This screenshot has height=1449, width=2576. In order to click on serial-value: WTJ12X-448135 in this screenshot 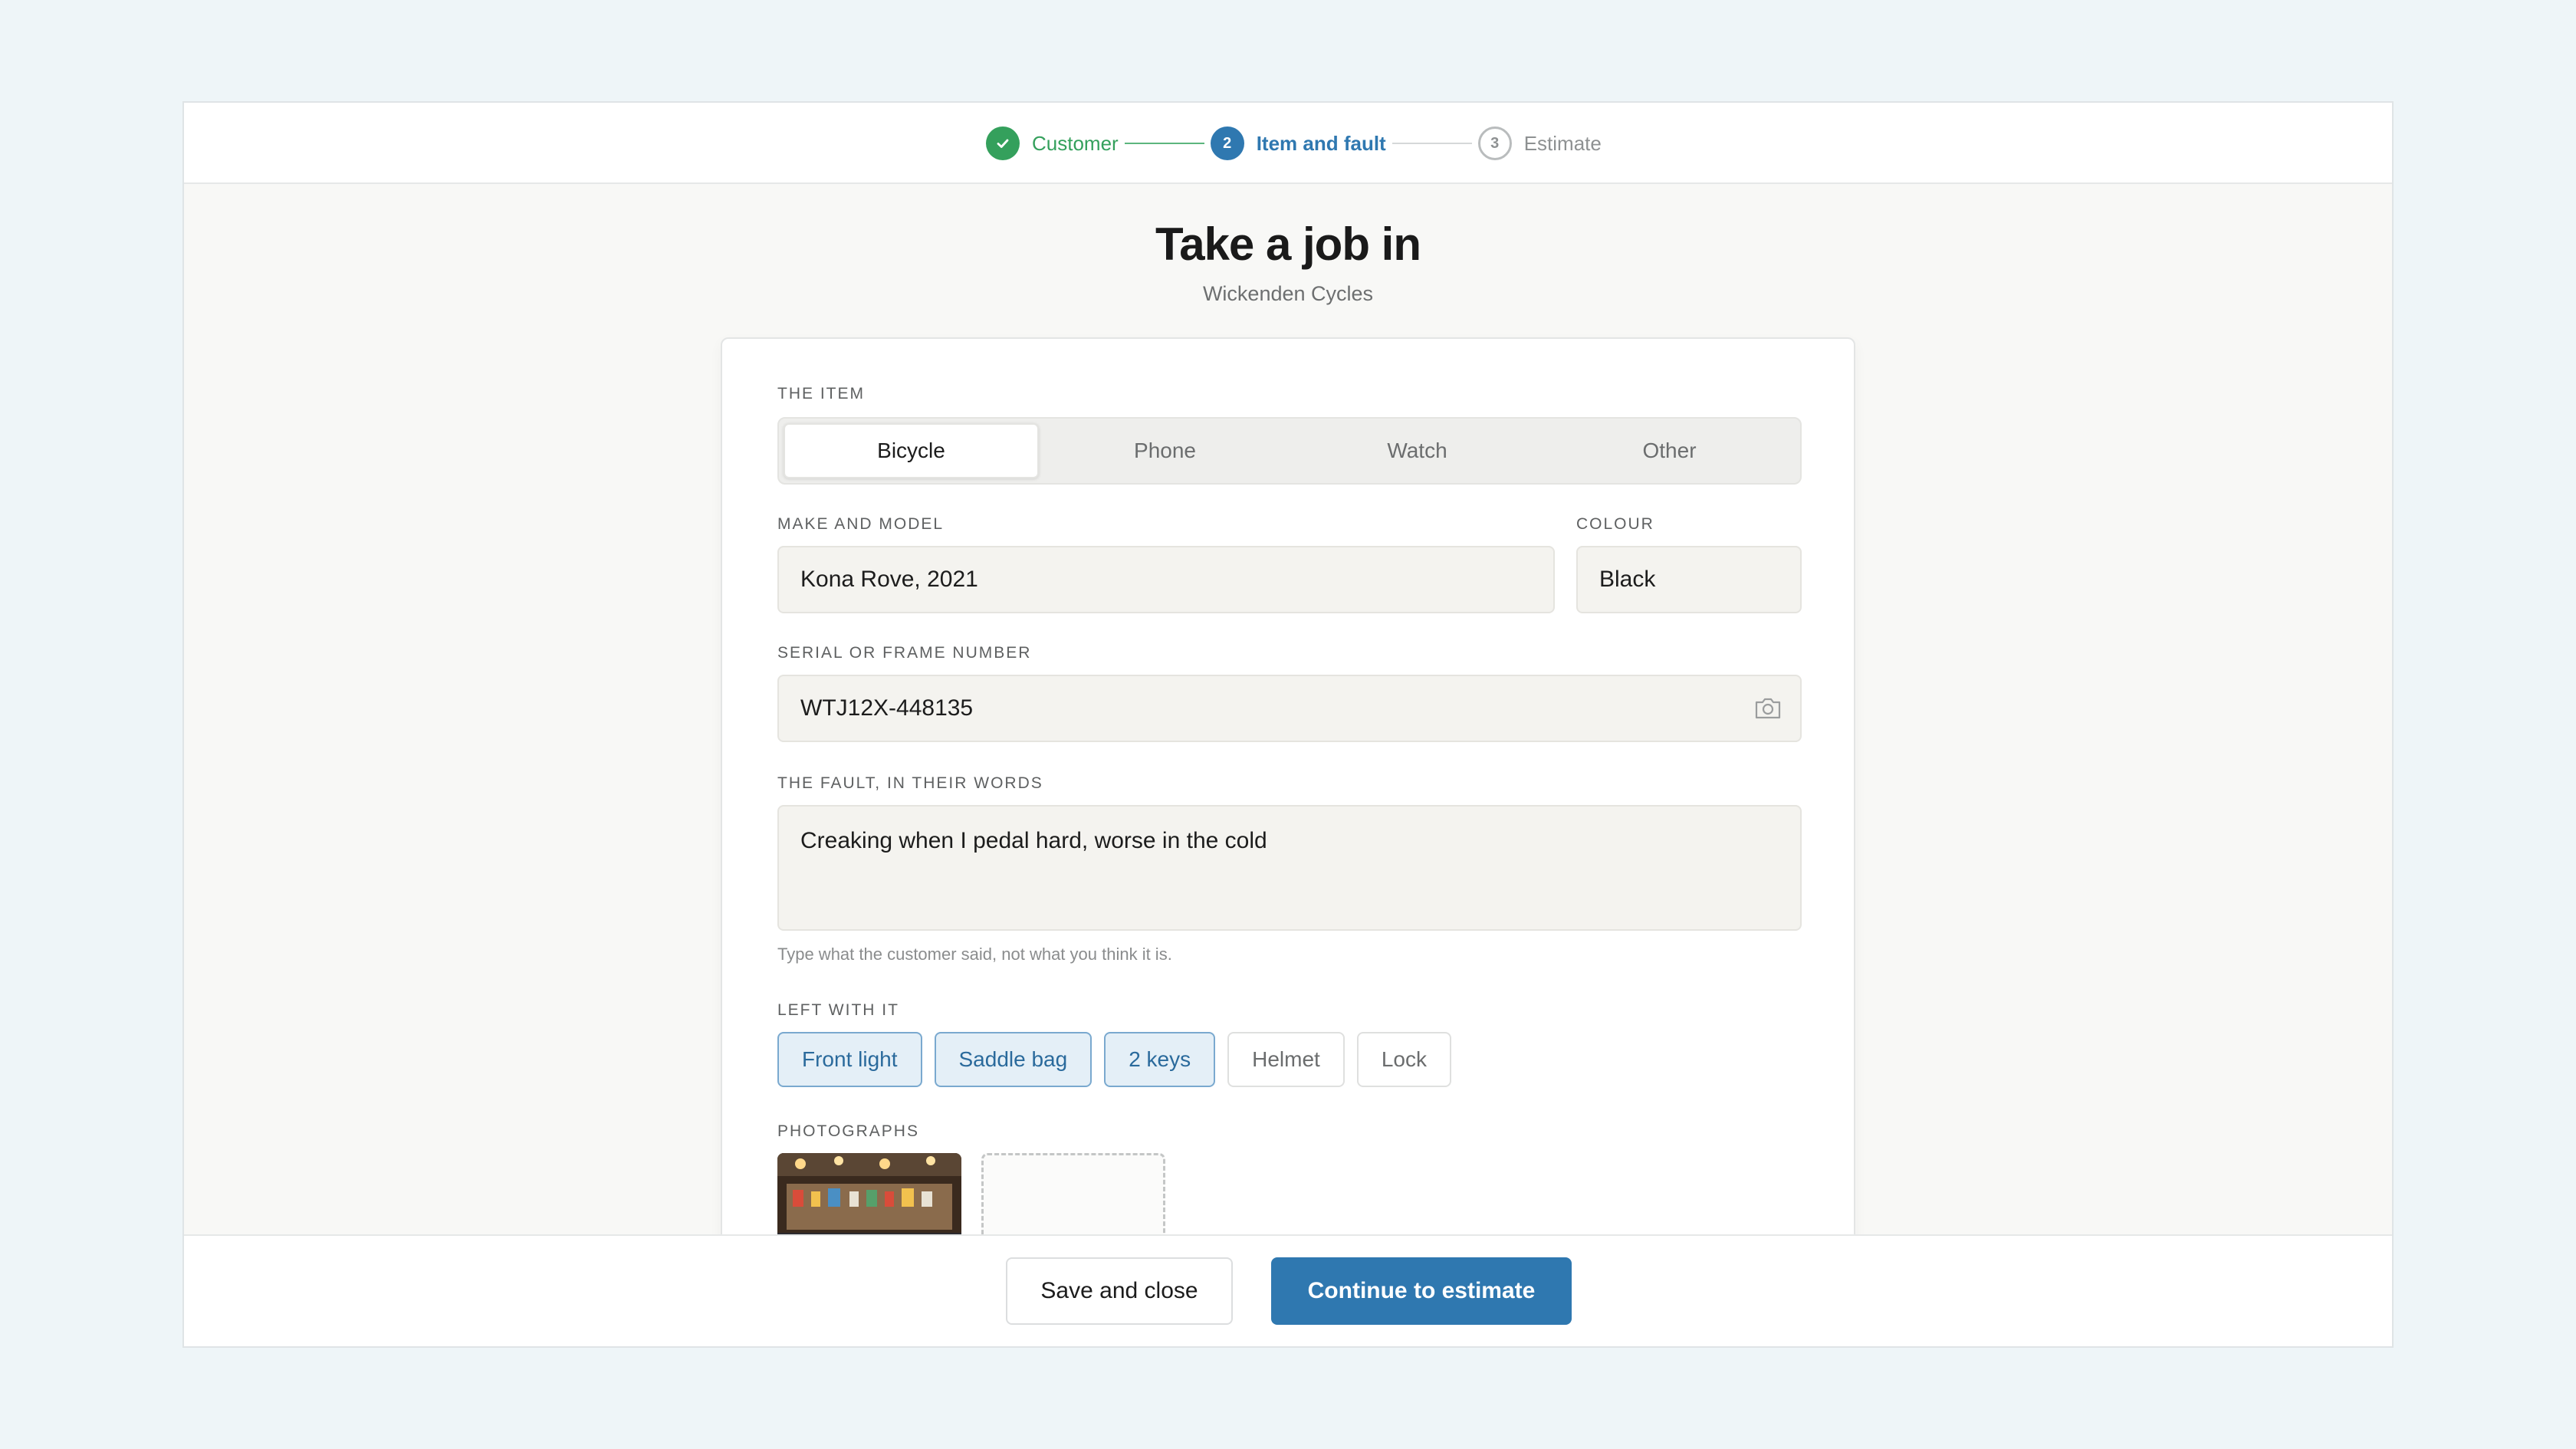, I will do `click(887, 708)`.